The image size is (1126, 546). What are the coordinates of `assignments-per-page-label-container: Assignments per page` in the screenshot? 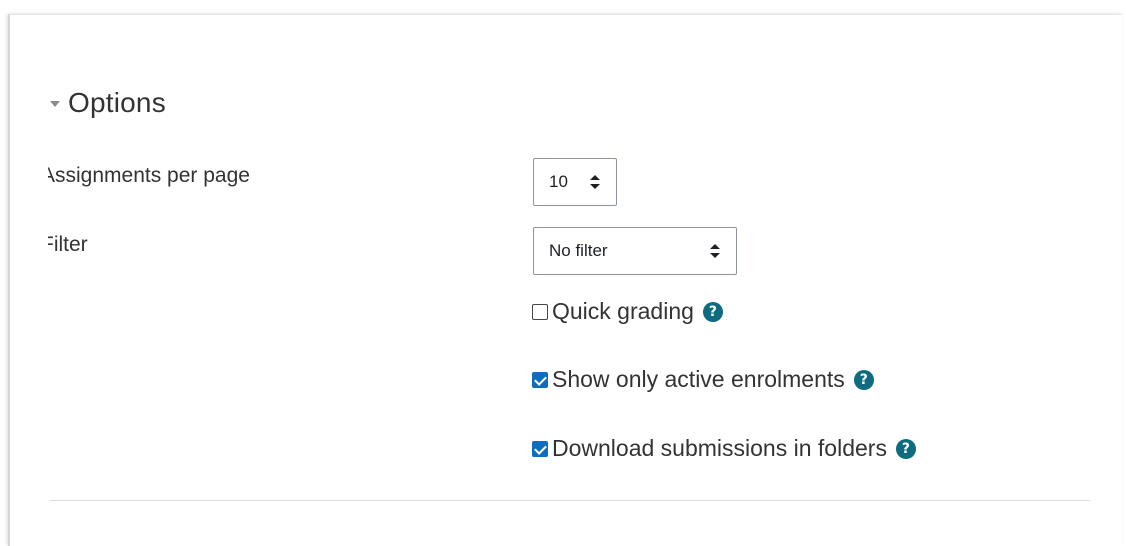 It's located at (248, 179).